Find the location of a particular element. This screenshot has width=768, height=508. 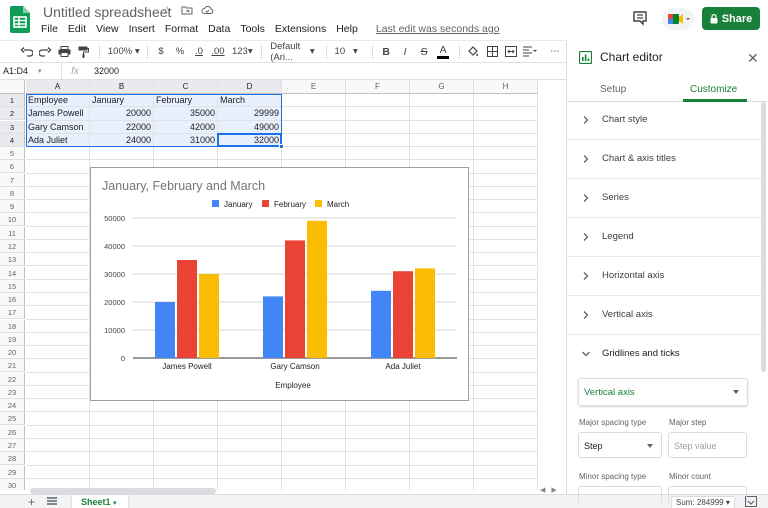

tab-customize: Customize is located at coordinates (713, 89).